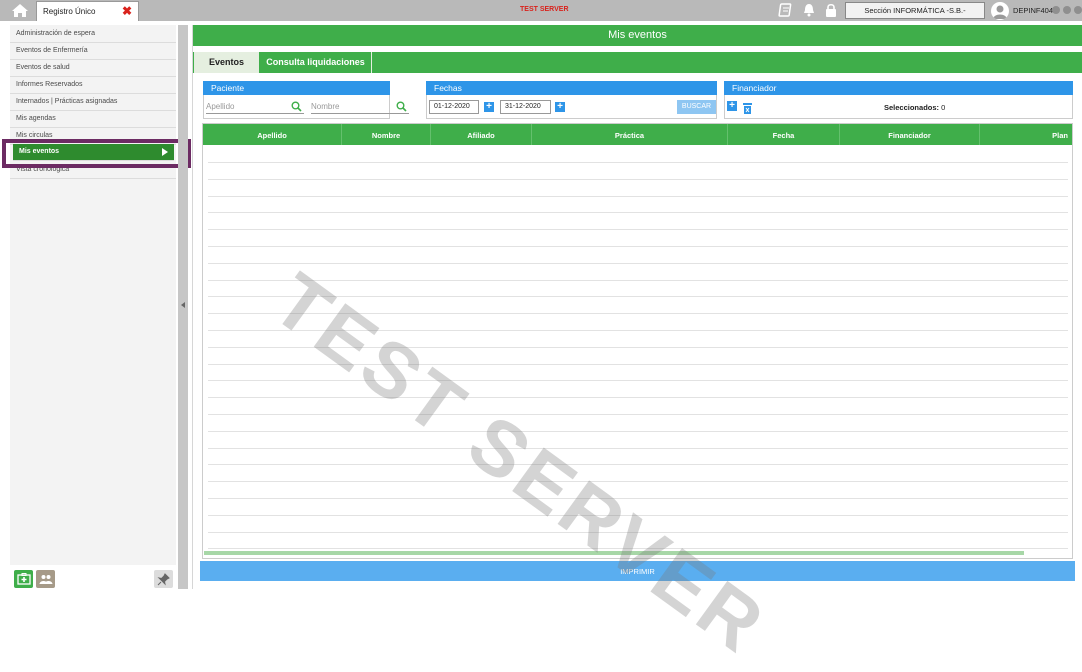 This screenshot has height=672, width=1082. I want to click on tab-consulta-liquidaciones: Consulta liquidaciones, so click(316, 62).